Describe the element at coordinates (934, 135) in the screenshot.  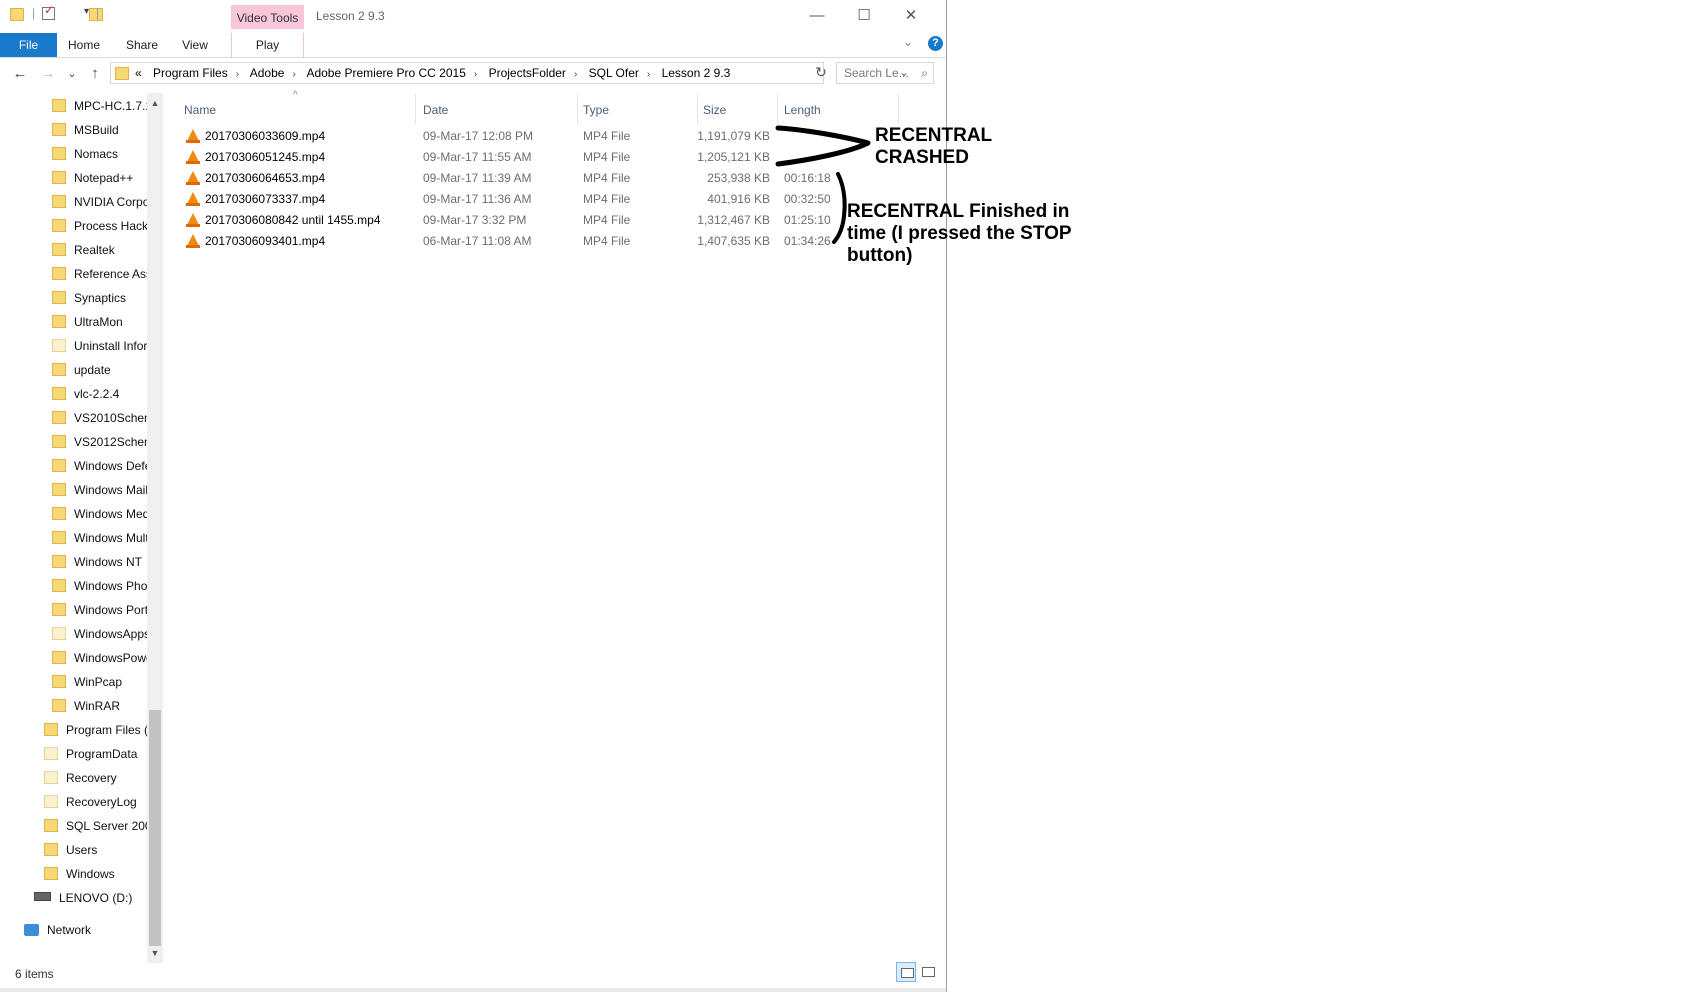
I see `annotation-crashed-line1: RECENTRAL` at that location.